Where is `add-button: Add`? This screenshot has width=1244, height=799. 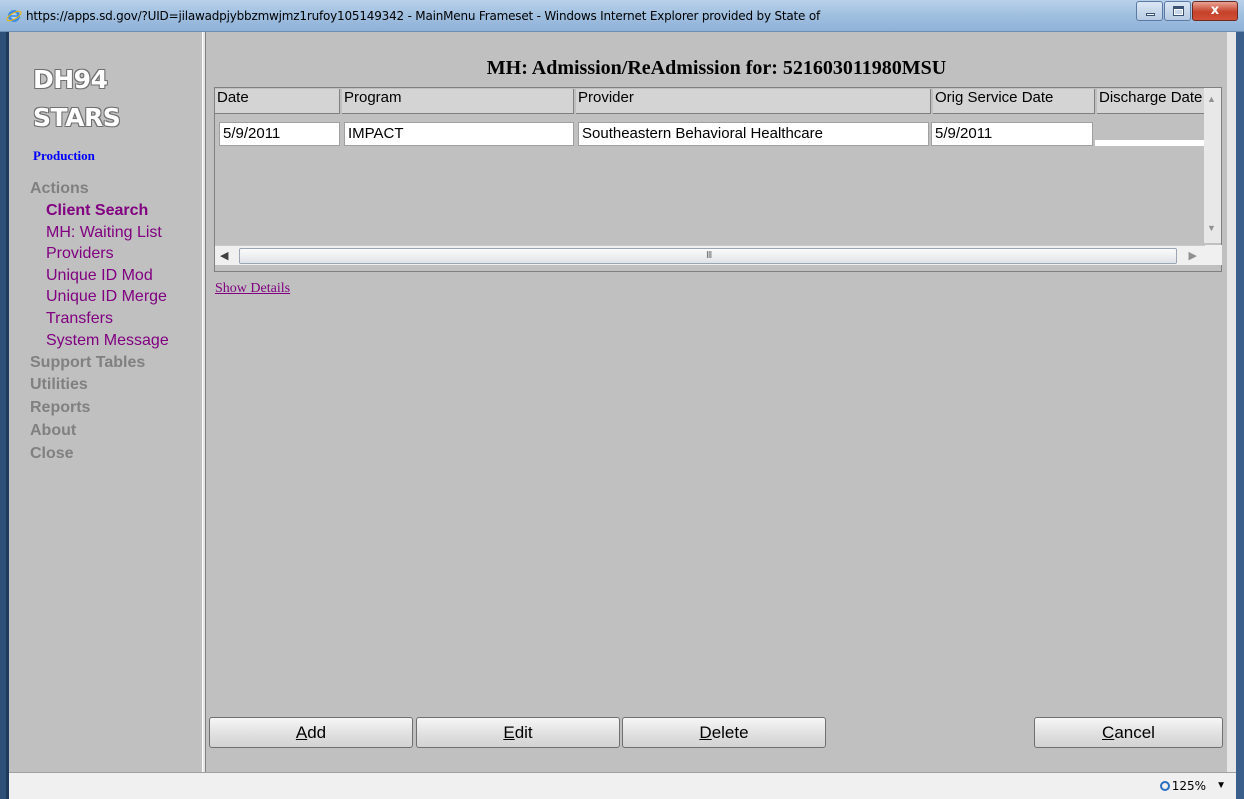
add-button: Add is located at coordinates (311, 732).